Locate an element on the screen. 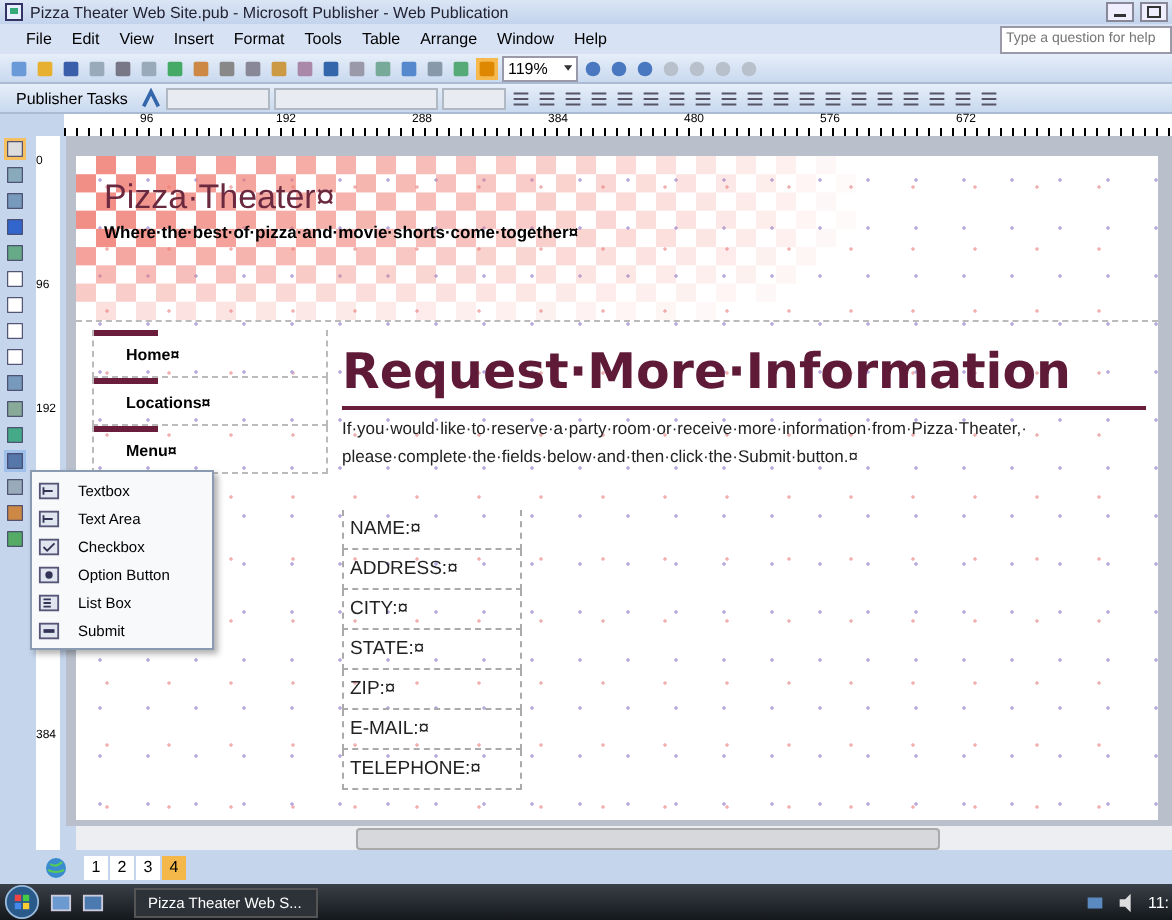 The image size is (1172, 920). page-tab: 1 is located at coordinates (96, 867).